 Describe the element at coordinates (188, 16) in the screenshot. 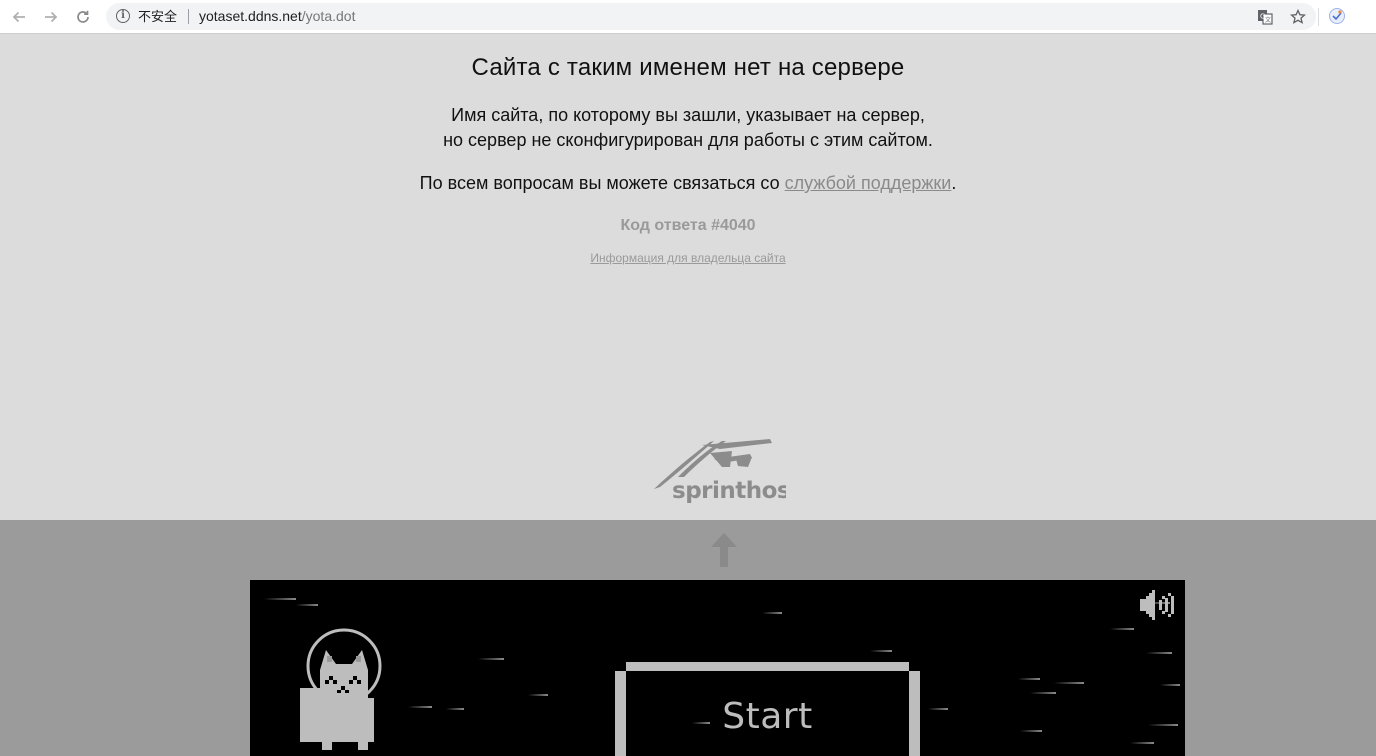

I see `address-divider` at that location.